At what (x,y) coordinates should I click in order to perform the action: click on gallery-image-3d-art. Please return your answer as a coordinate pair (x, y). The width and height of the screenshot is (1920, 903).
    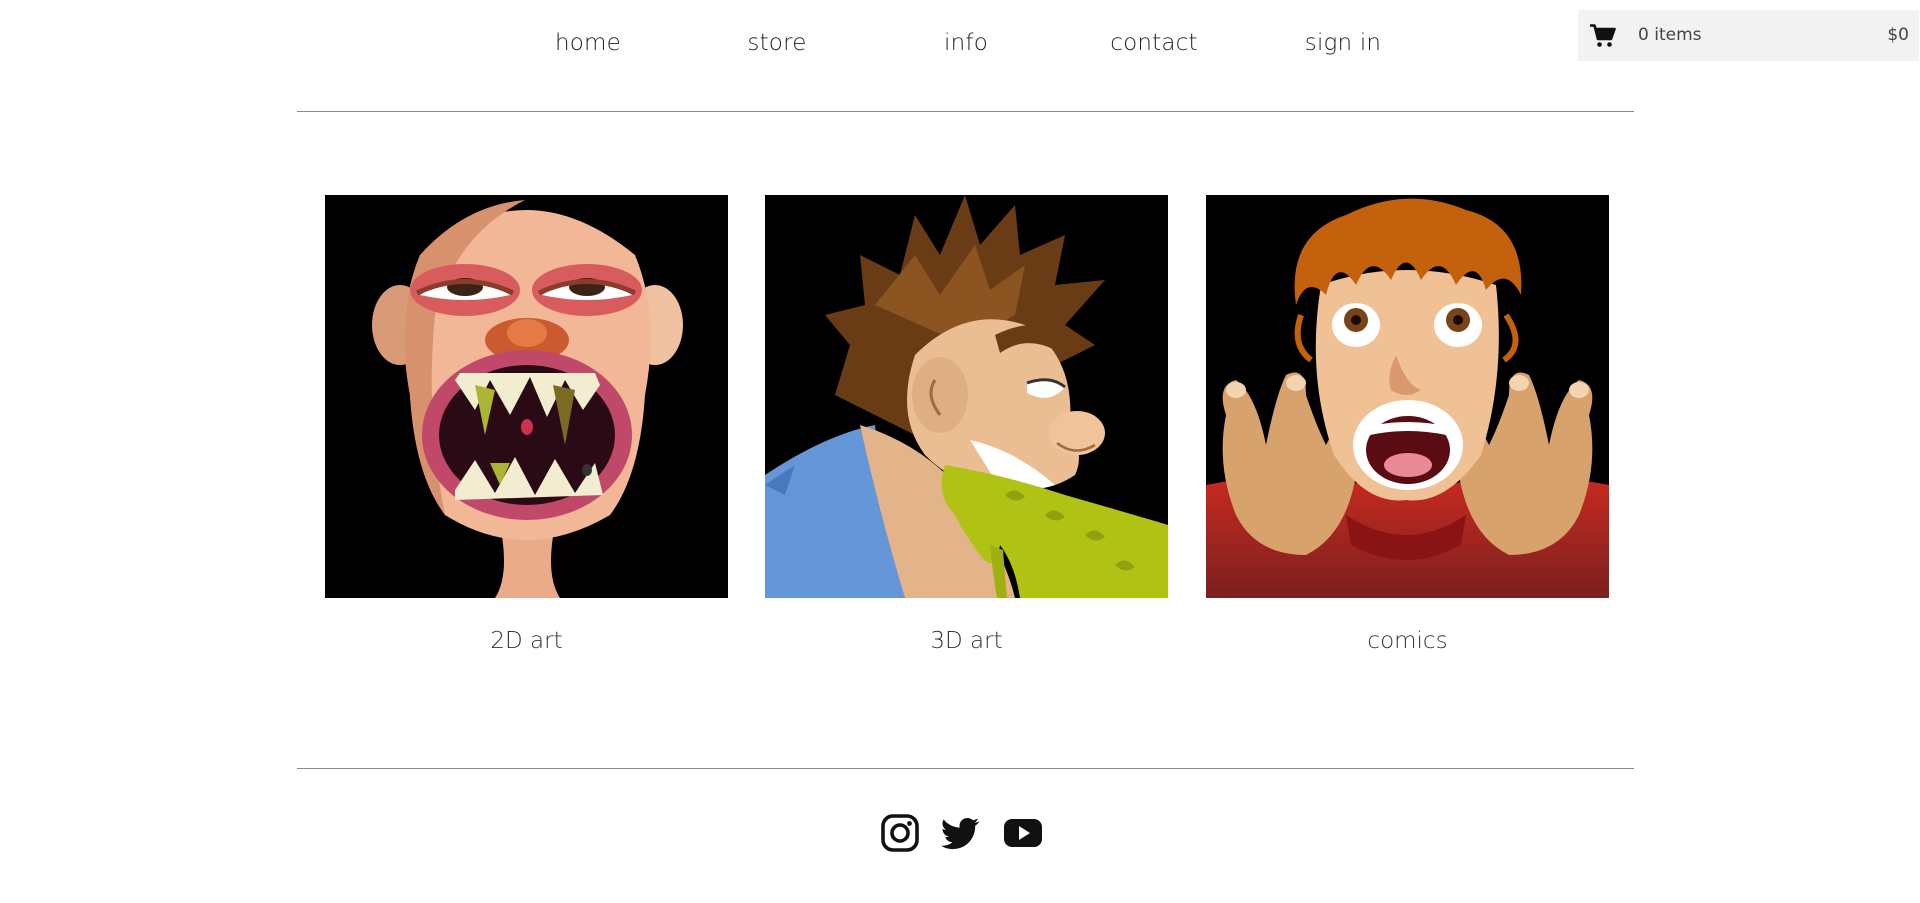
    Looking at the image, I should click on (966, 396).